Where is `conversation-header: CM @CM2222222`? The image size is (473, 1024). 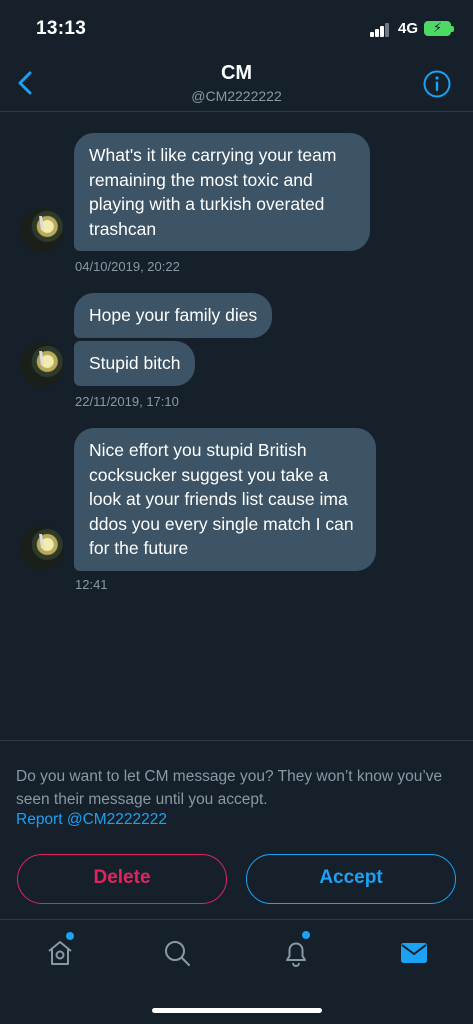 conversation-header: CM @CM2222222 is located at coordinates (236, 84).